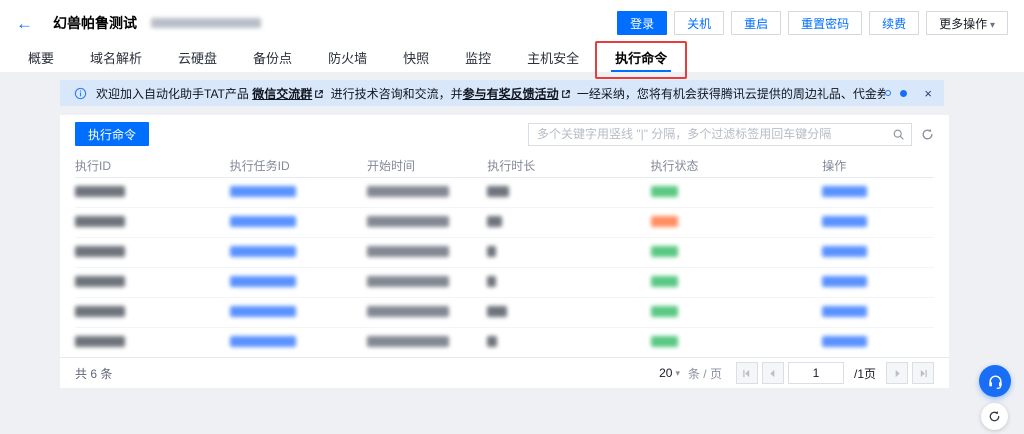 The image size is (1024, 434). I want to click on tab-3: 备份点, so click(272, 59).